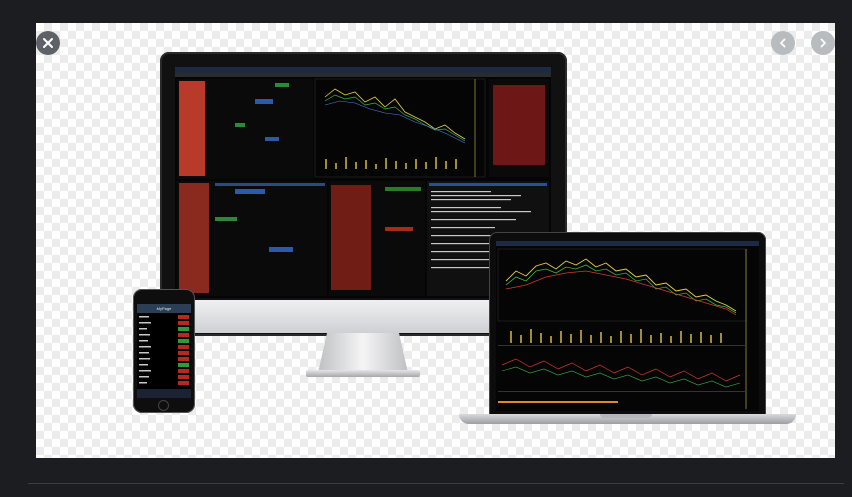  I want to click on next-image-button, so click(823, 43).